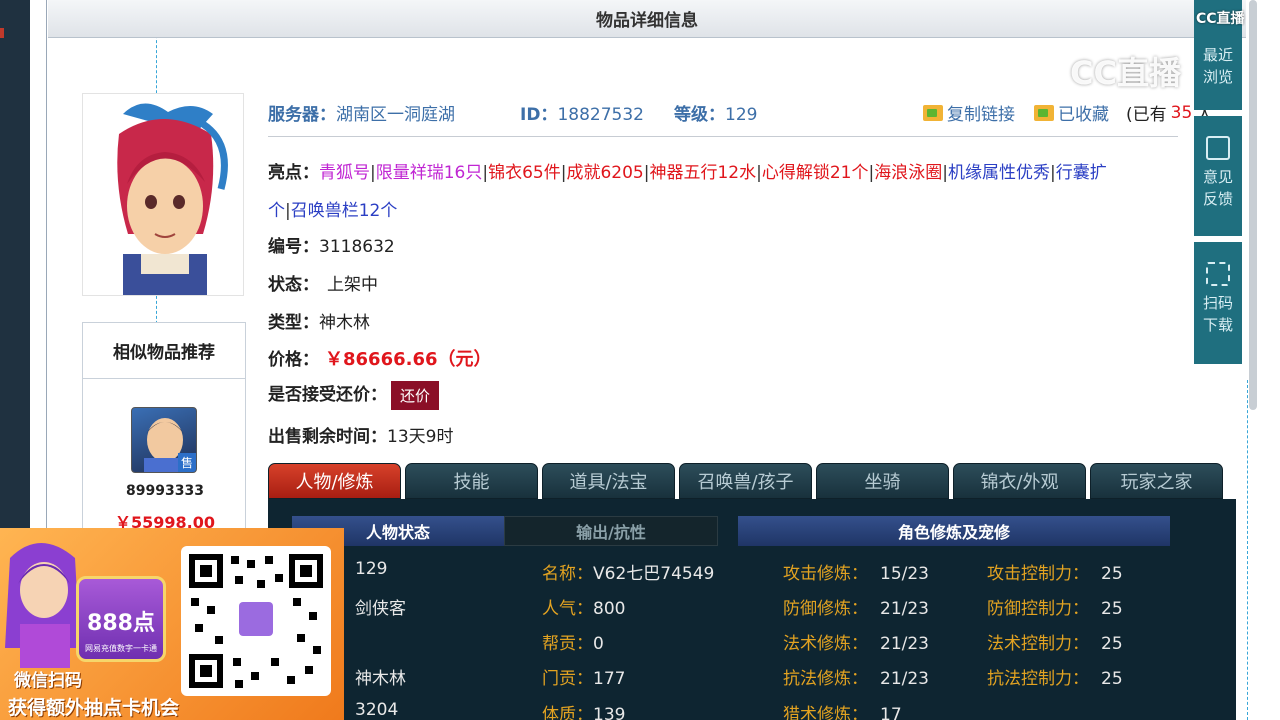  Describe the element at coordinates (1253, 205) in the screenshot. I see `scrollbar` at that location.